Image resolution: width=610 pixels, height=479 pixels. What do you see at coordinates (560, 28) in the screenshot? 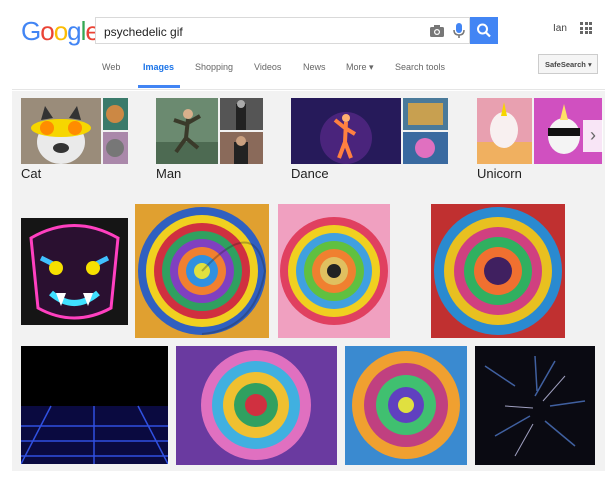
I see `user-name: Ian` at bounding box center [560, 28].